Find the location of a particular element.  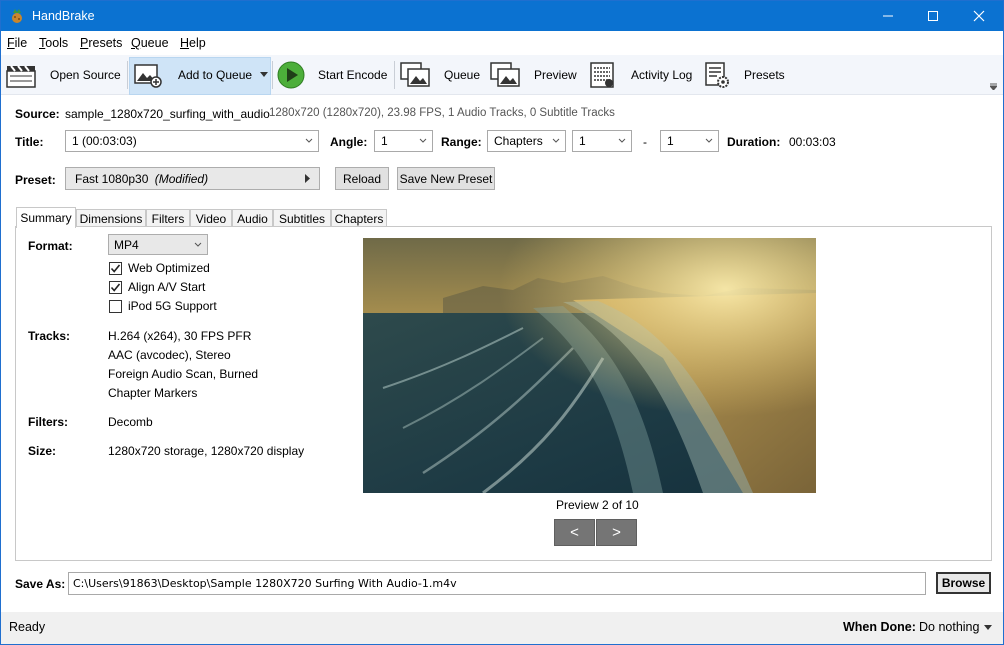

track-item: Foreign Audio Scan, Burned is located at coordinates (183, 374).